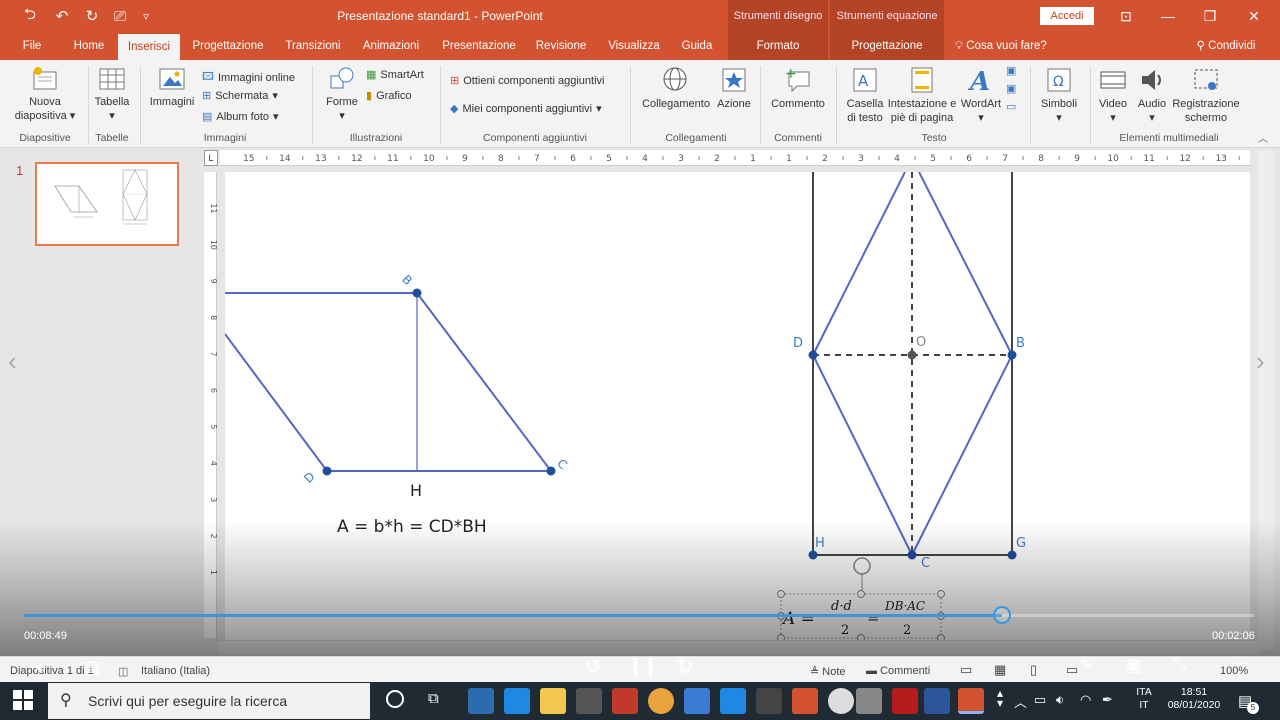 The width and height of the screenshot is (1280, 720). What do you see at coordinates (887, 46) in the screenshot?
I see `tab-equation-design: Progettazione` at bounding box center [887, 46].